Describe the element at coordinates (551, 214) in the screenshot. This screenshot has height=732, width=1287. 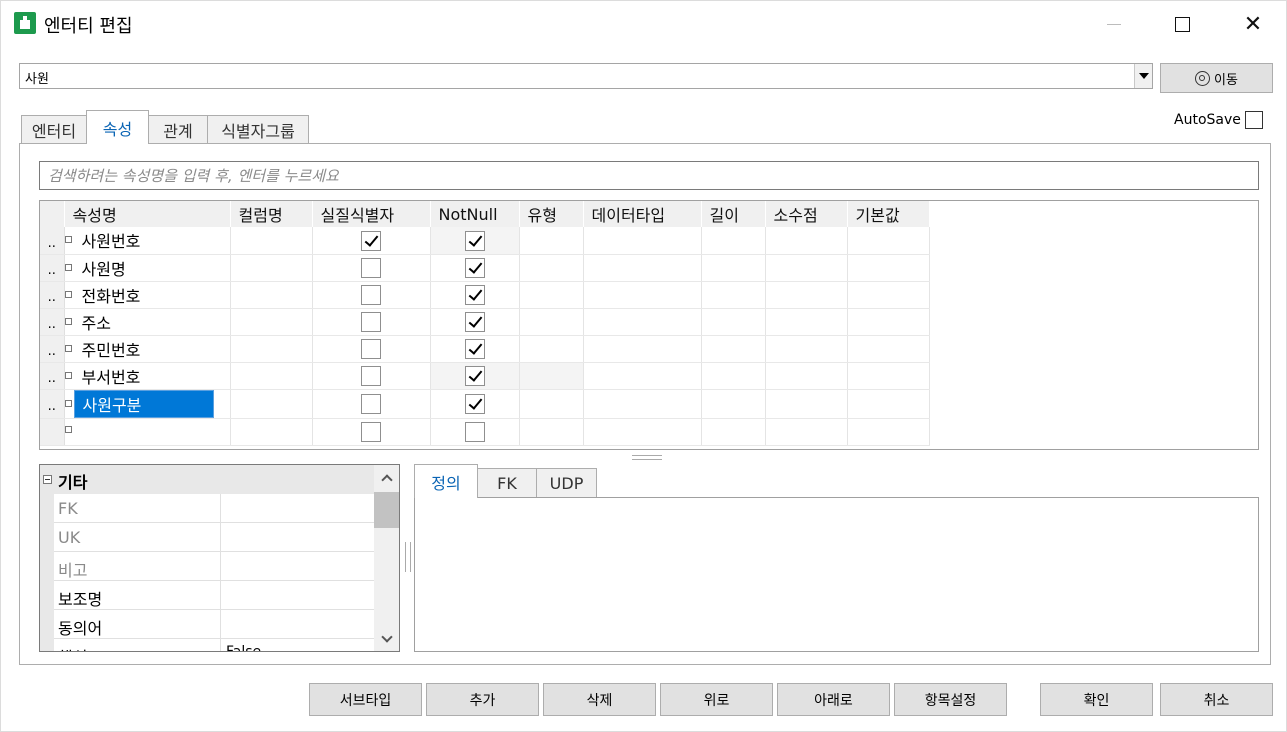
I see `col-header-type: 유형` at that location.